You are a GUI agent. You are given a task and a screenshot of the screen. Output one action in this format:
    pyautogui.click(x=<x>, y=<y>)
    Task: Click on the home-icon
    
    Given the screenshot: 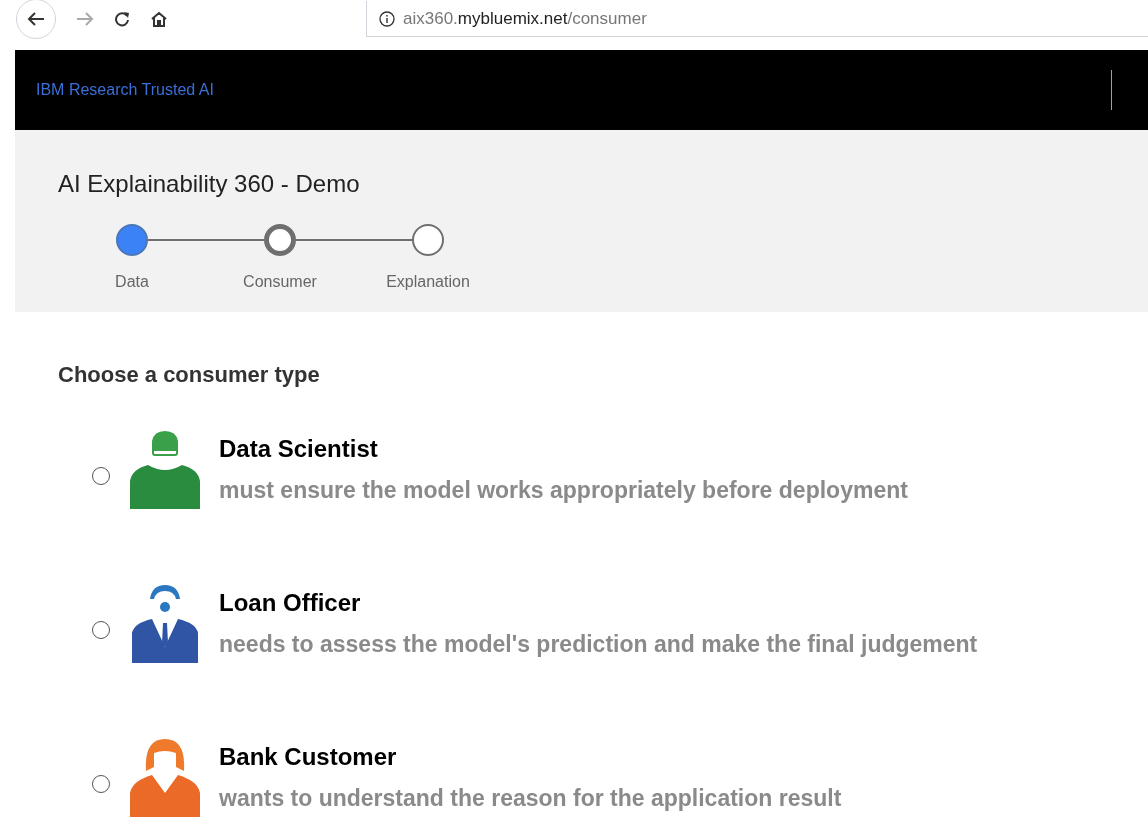 What is the action you would take?
    pyautogui.click(x=159, y=19)
    